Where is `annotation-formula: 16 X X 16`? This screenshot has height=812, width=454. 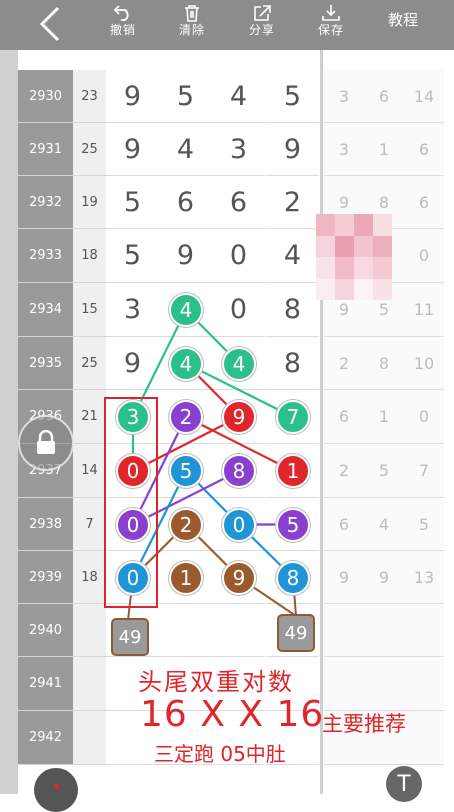 annotation-formula: 16 X X 16 is located at coordinates (232, 714).